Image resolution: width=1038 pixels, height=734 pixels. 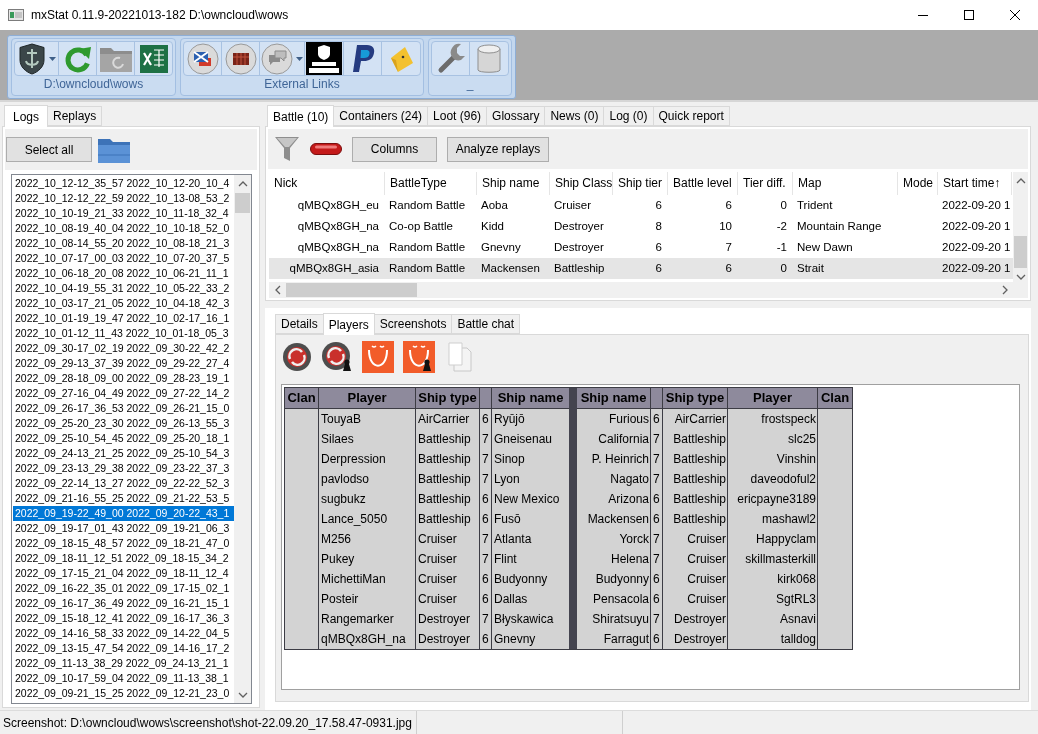 What do you see at coordinates (123, 198) in the screenshot?
I see `log-item: 2022_10_12-12_22_59 2022_10_13-08_53_2` at bounding box center [123, 198].